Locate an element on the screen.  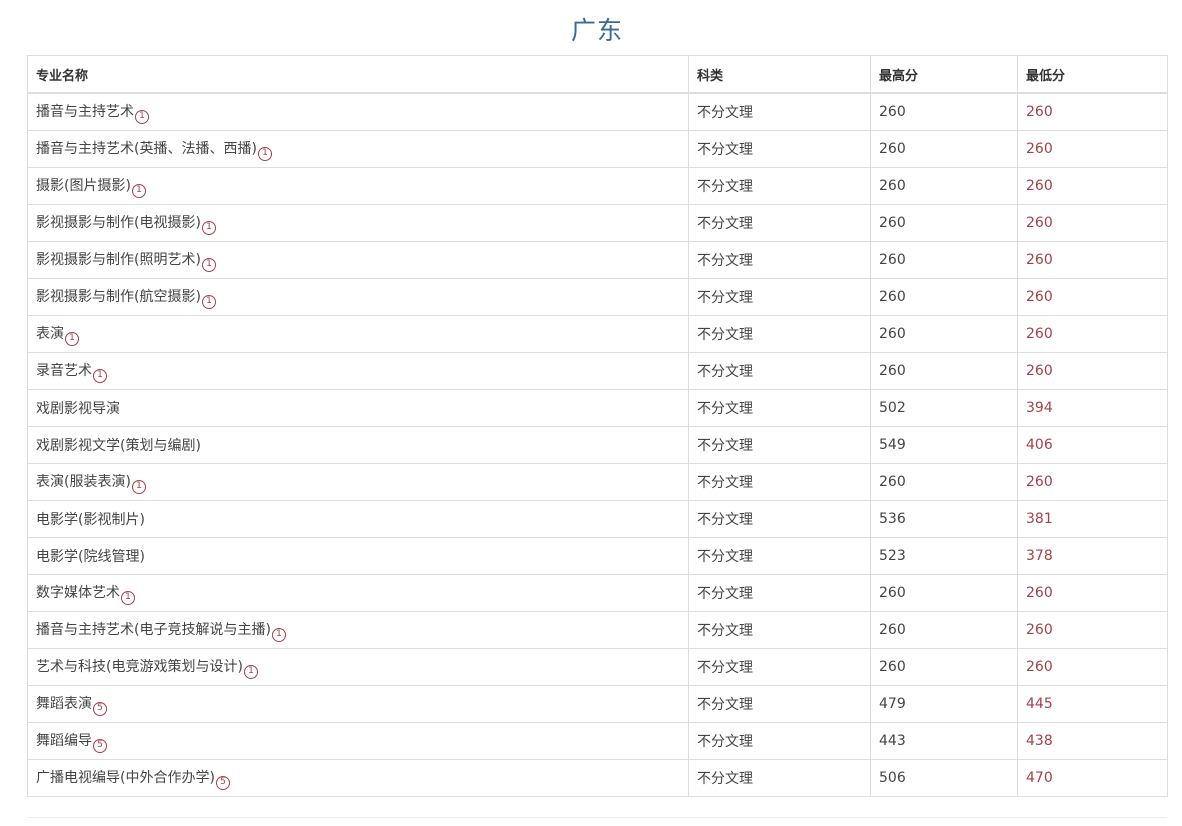
table-row: 影视摄影与制作(电视摄影) 1 不分文理 260 260 is located at coordinates (597, 223).